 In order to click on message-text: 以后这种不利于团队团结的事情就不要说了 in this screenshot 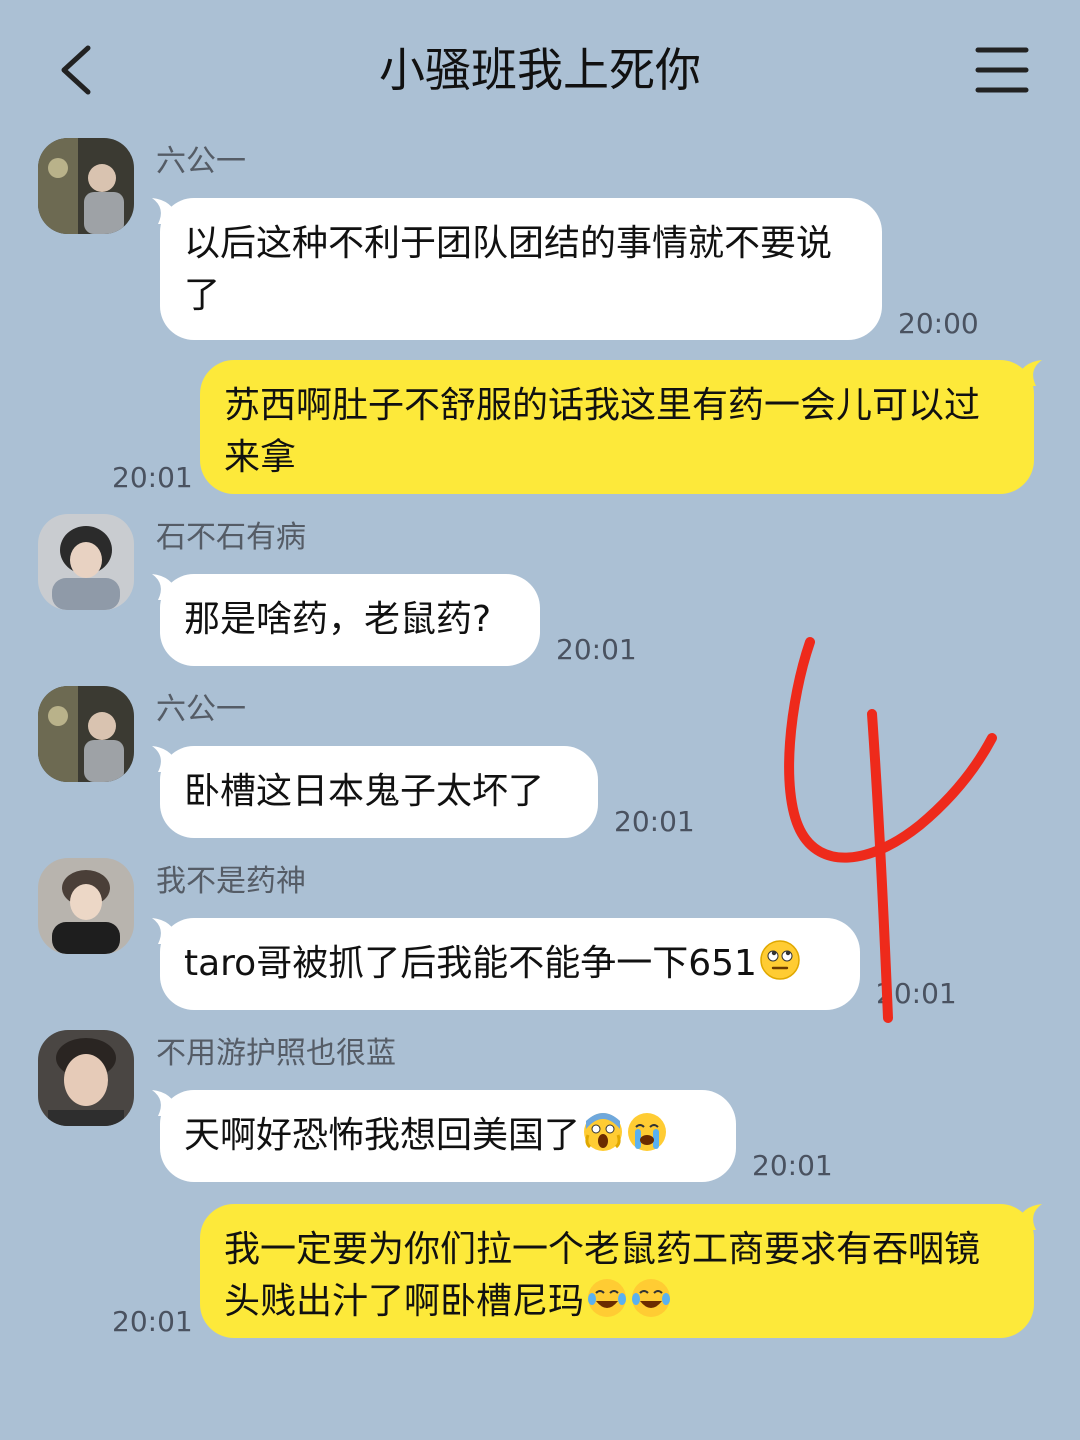, I will do `click(508, 269)`.